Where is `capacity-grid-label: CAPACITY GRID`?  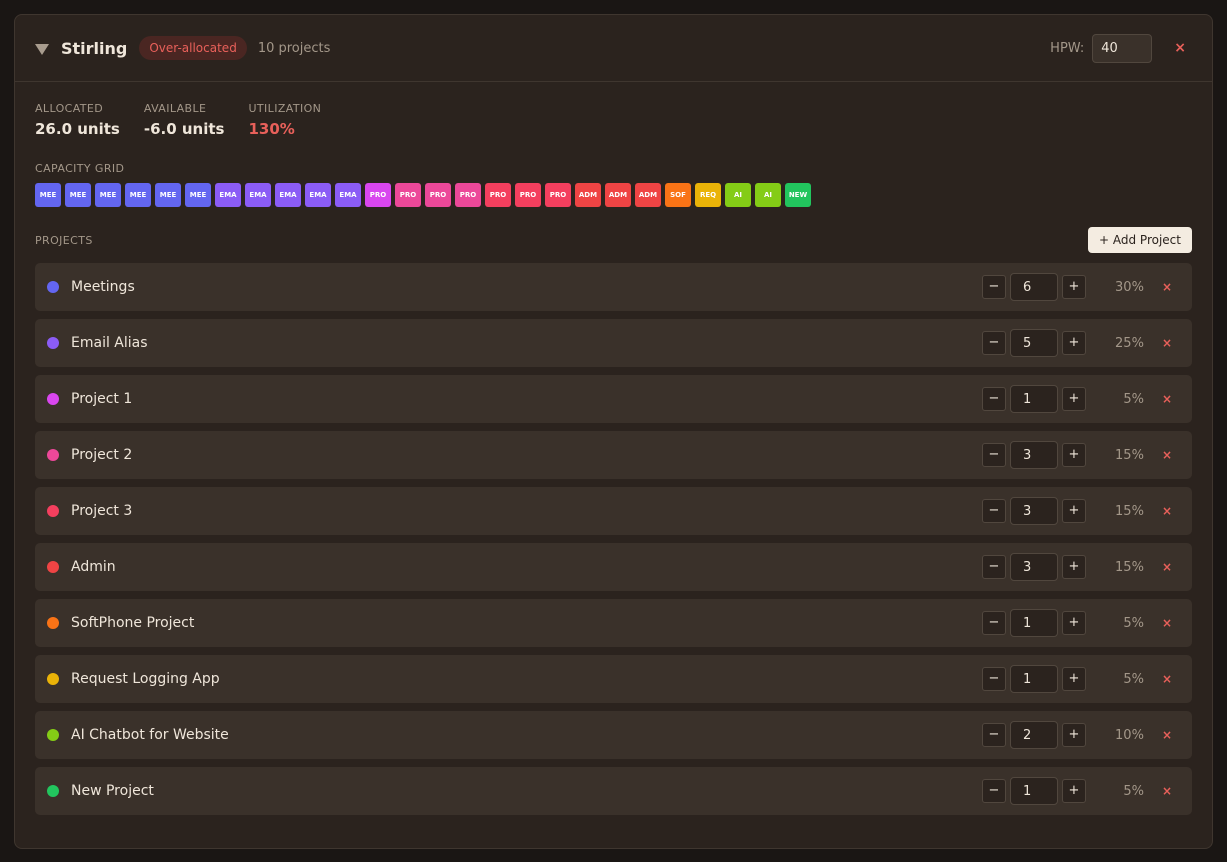 capacity-grid-label: CAPACITY GRID is located at coordinates (80, 168).